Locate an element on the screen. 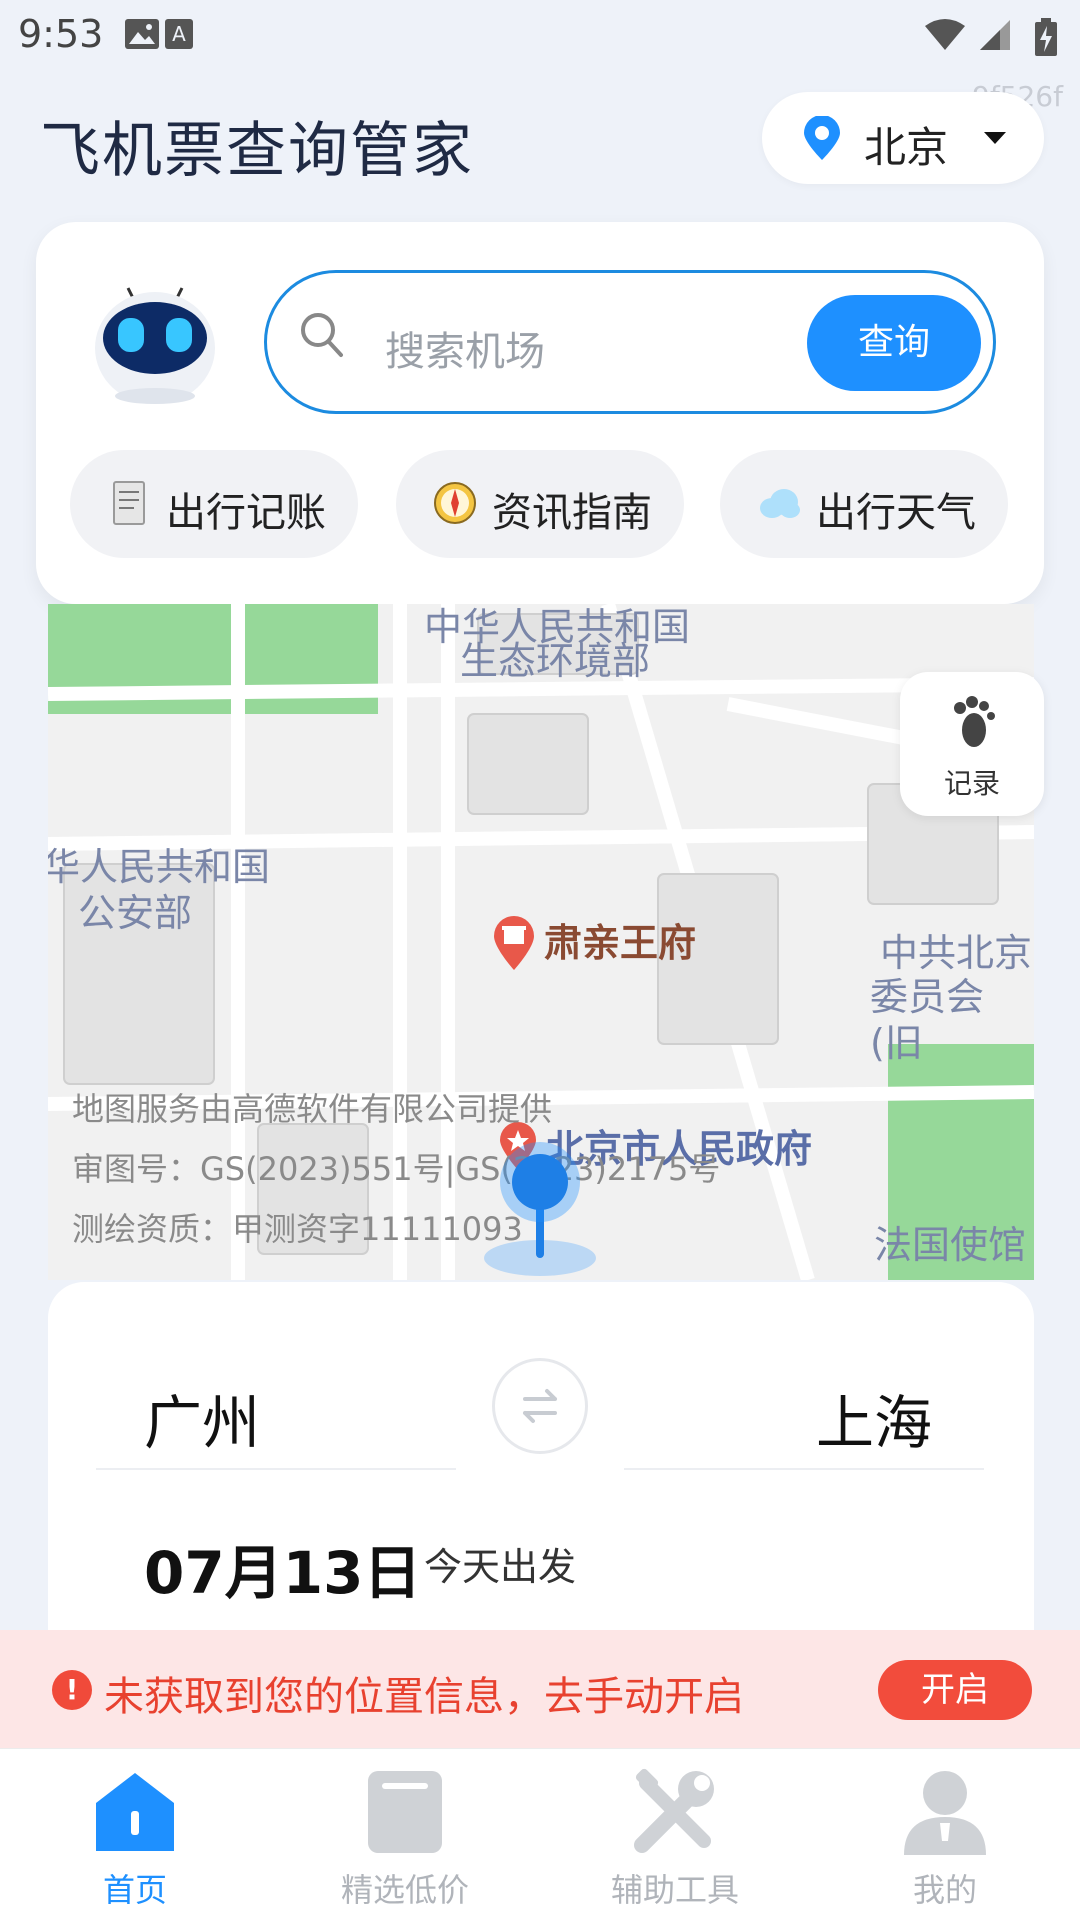  travel-expense-label: 出行记账 is located at coordinates (246, 513).